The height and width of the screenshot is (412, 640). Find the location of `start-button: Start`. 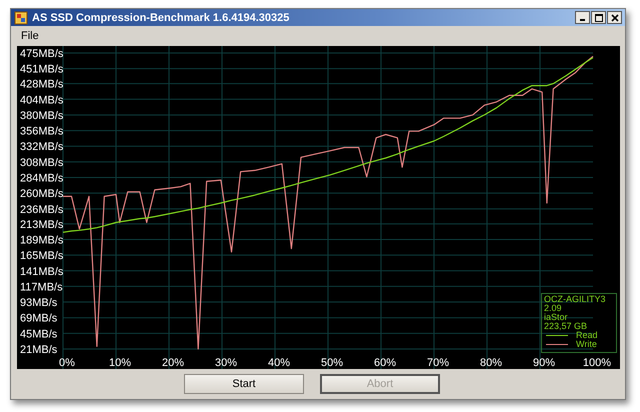

start-button: Start is located at coordinates (244, 384).